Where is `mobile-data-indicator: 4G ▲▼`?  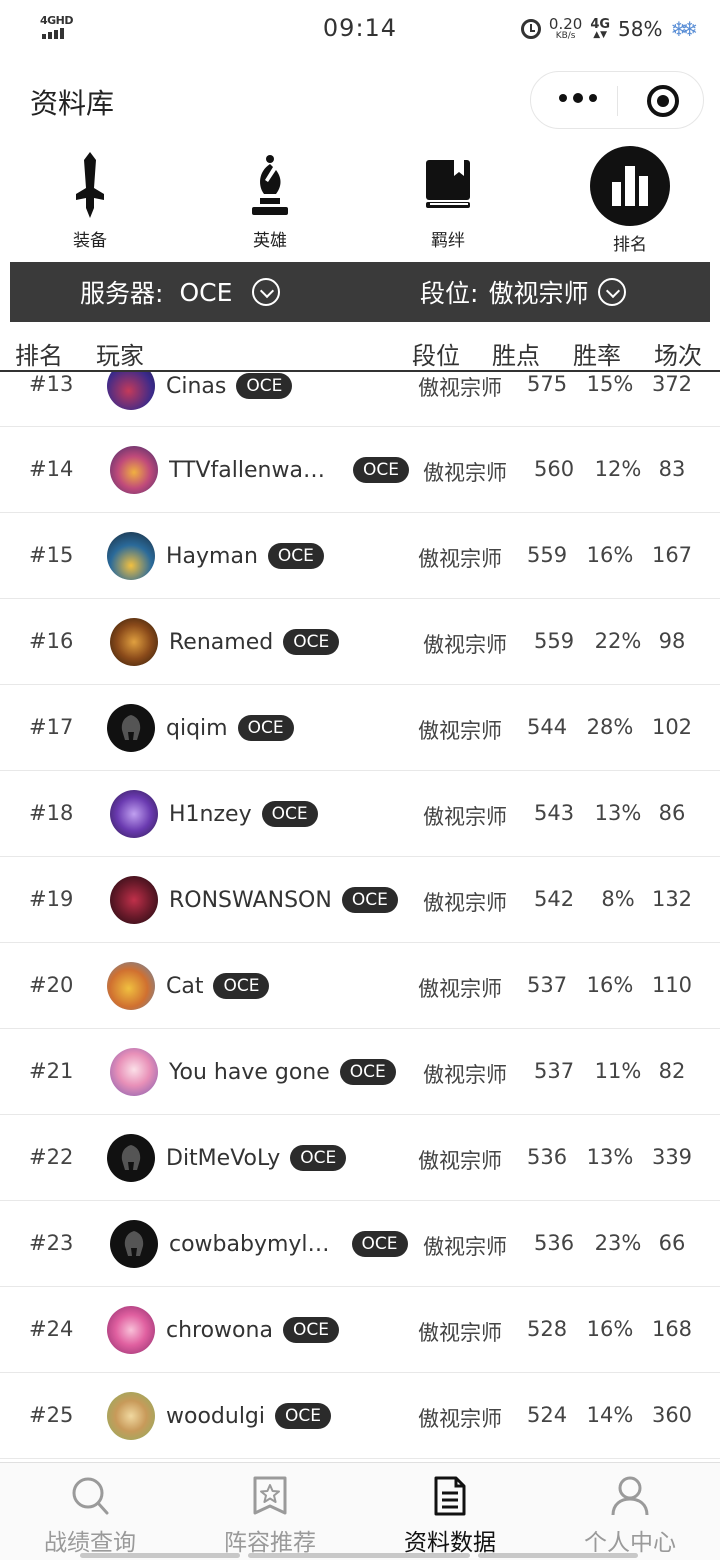 mobile-data-indicator: 4G ▲▼ is located at coordinates (600, 29).